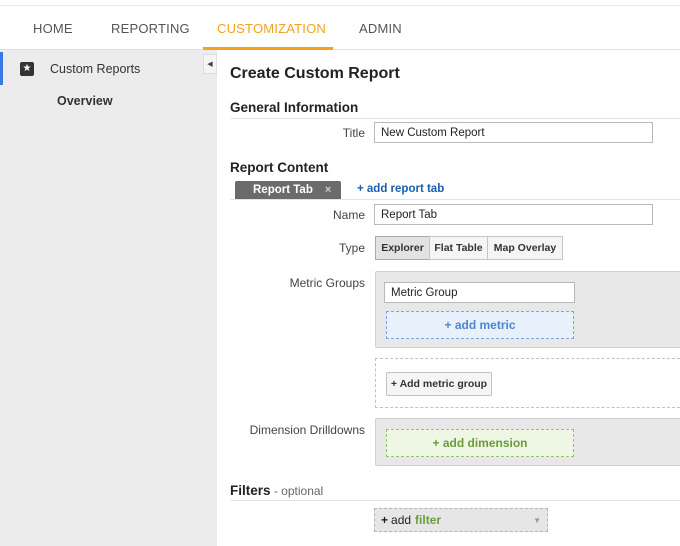 The height and width of the screenshot is (546, 680). What do you see at coordinates (351, 248) in the screenshot?
I see `type-label: Type` at bounding box center [351, 248].